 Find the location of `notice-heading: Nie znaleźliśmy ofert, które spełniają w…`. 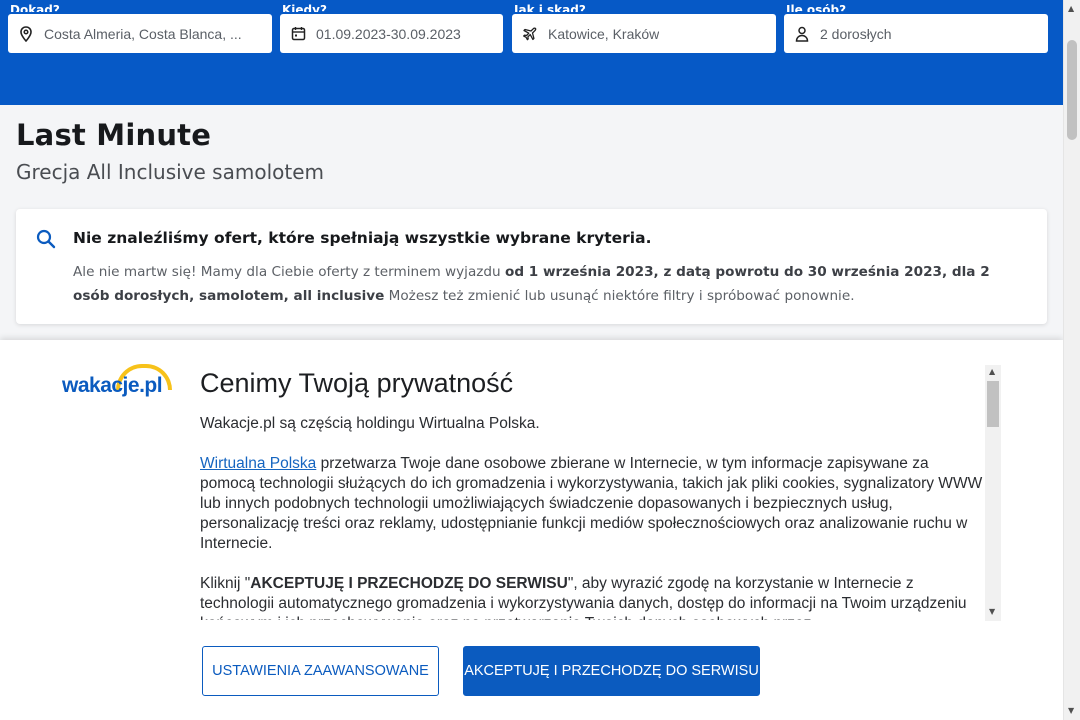

notice-heading: Nie znaleźliśmy ofert, które spełniają w… is located at coordinates (362, 238).